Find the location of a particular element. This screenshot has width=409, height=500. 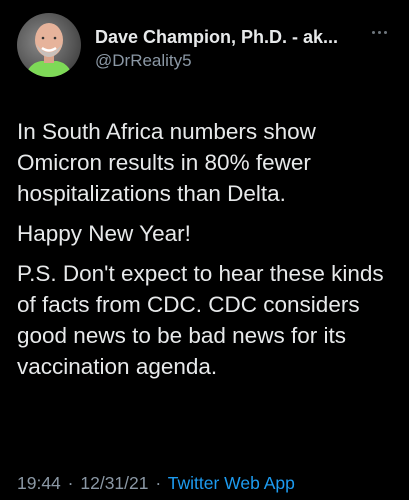

tweet-time: 19:44 is located at coordinates (39, 483).